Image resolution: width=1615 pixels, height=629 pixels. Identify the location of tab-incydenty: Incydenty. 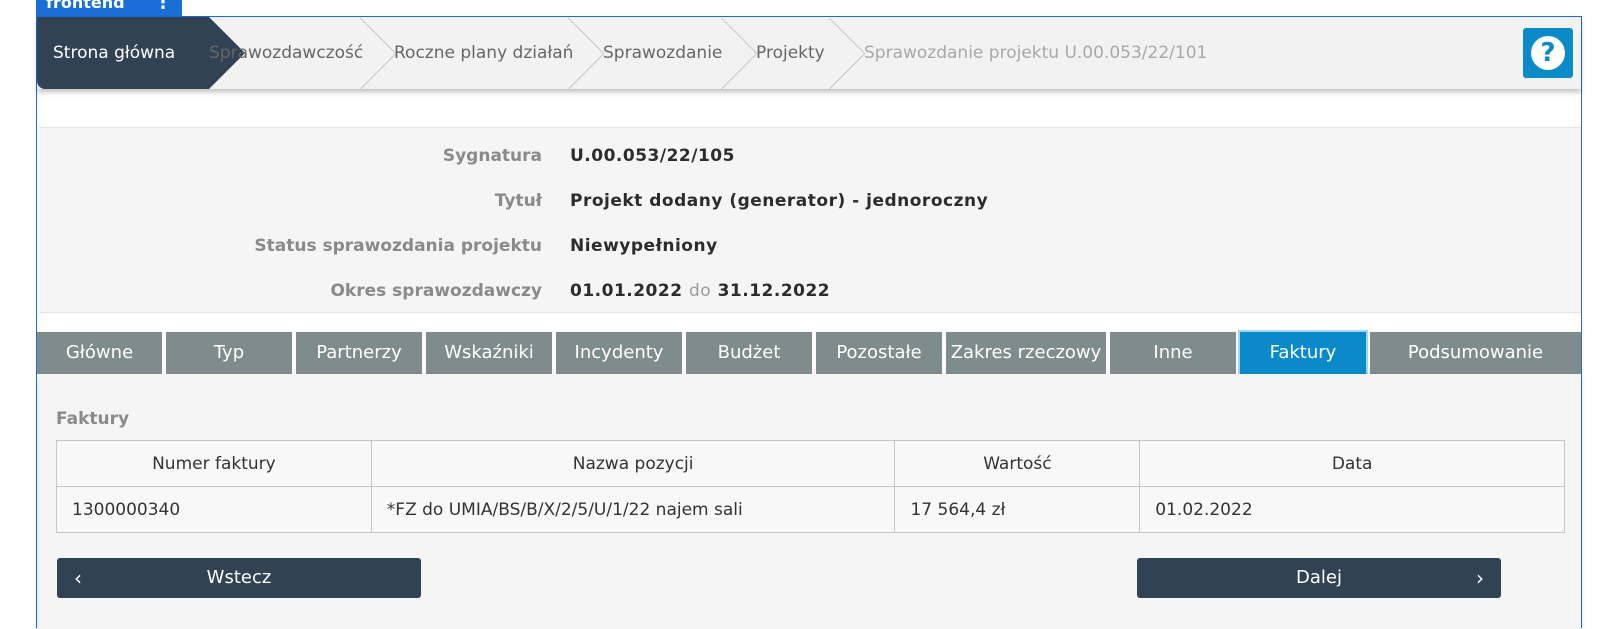
(619, 353).